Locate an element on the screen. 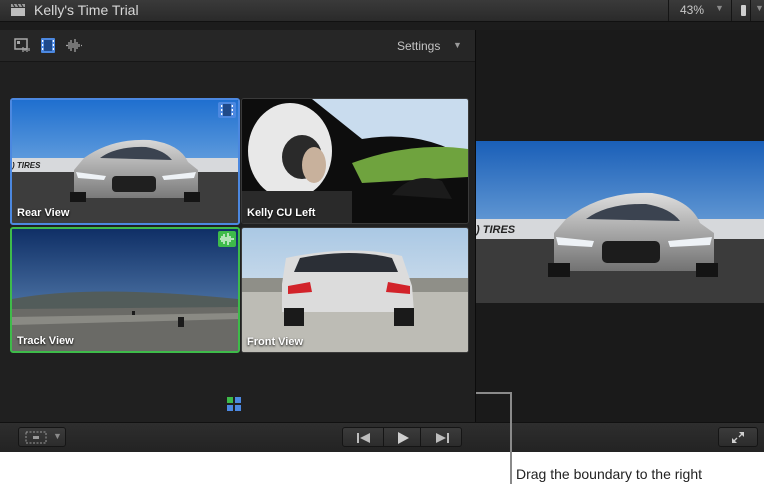 This screenshot has height=491, width=764. view-options-icon is located at coordinates (743, 10).